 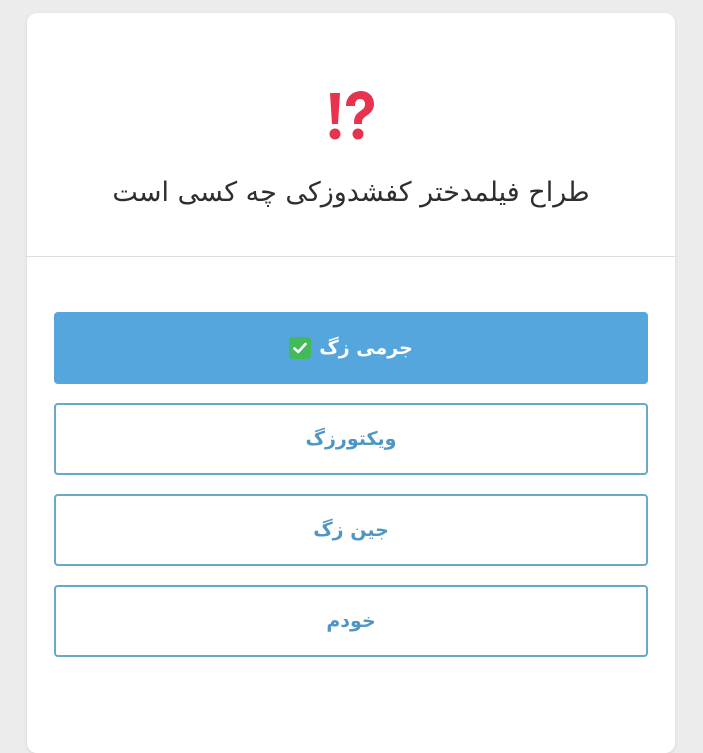 I want to click on answer-option-label: جین زگ, so click(x=351, y=530).